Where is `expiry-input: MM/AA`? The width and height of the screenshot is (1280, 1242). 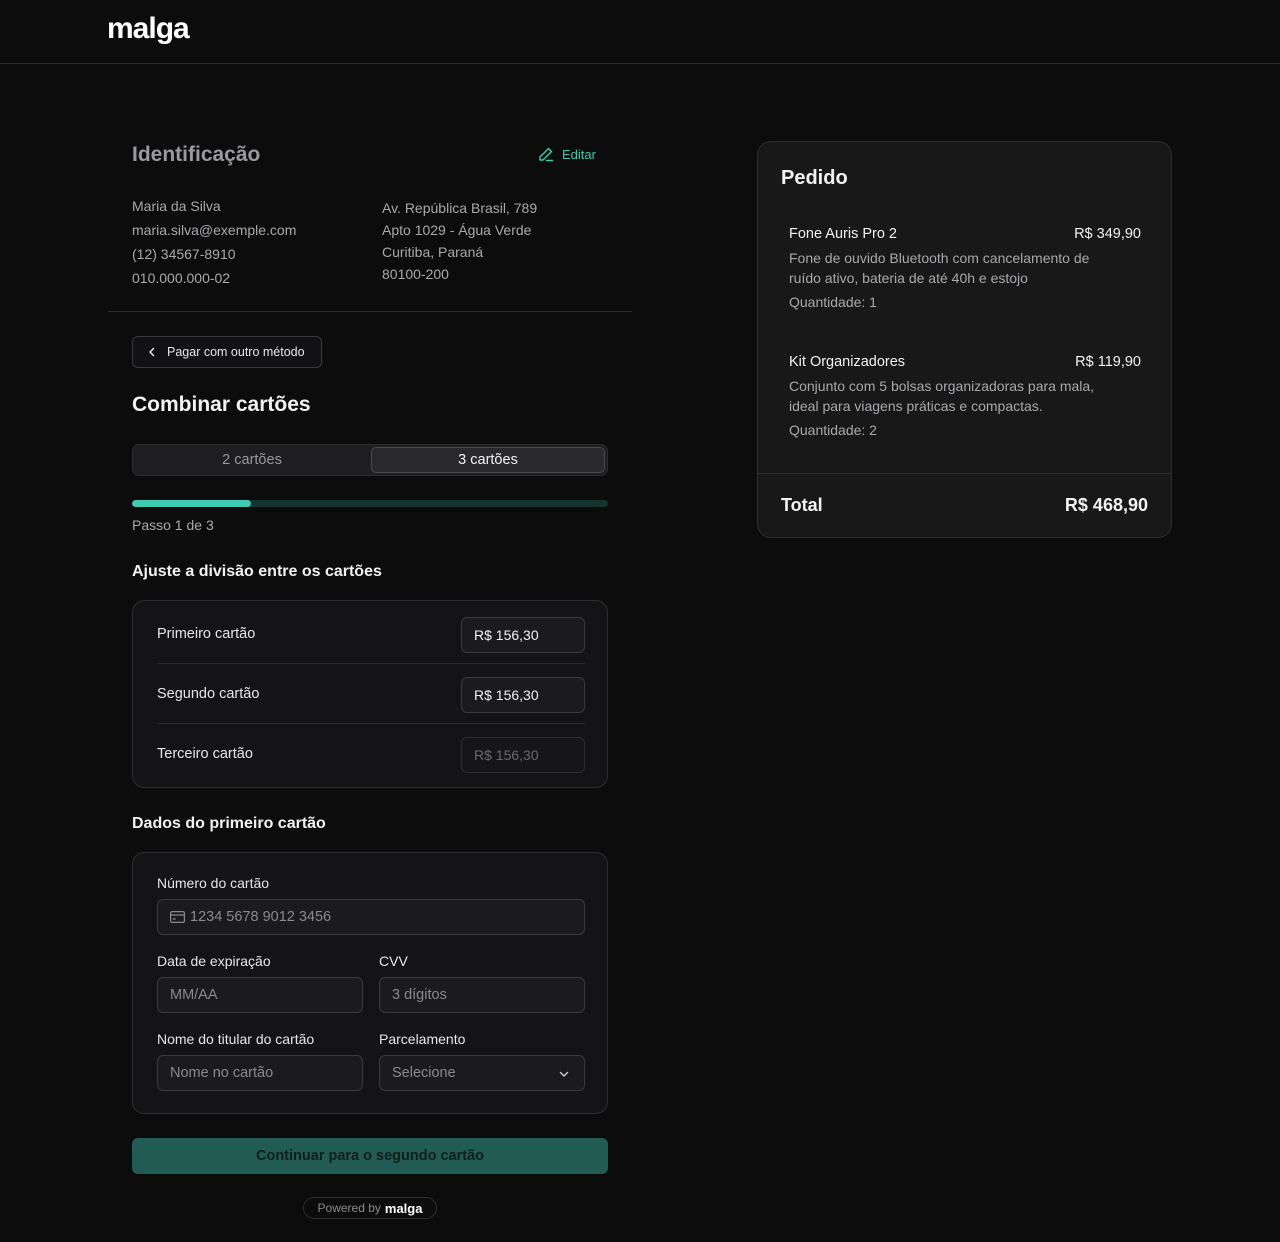 expiry-input: MM/AA is located at coordinates (260, 995).